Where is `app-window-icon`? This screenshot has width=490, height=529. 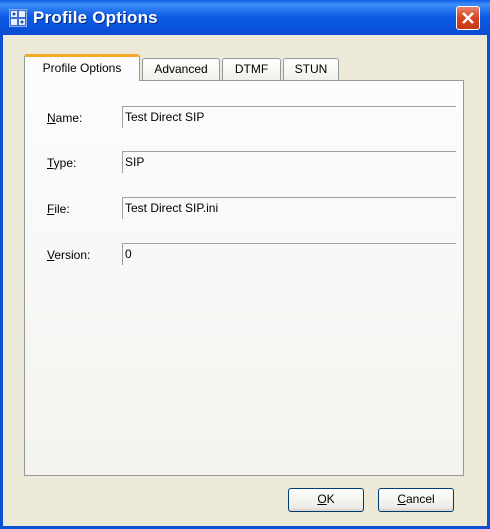 app-window-icon is located at coordinates (18, 18).